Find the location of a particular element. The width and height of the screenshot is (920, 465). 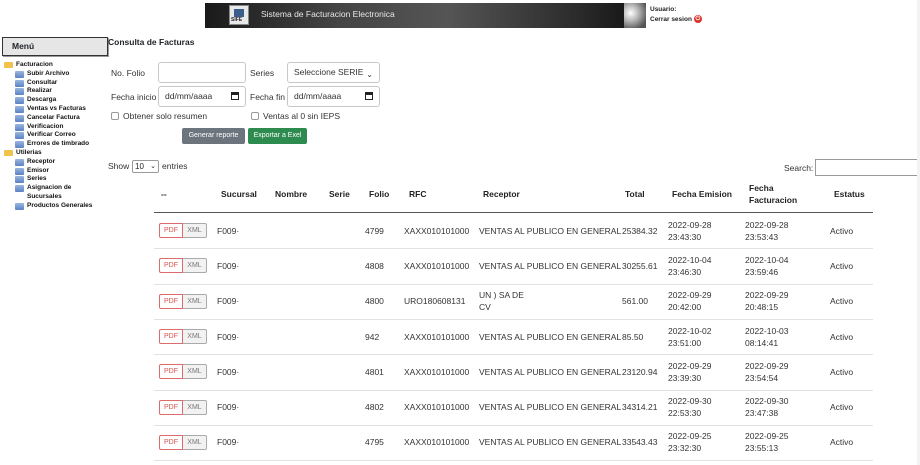

sidebar-item: Series is located at coordinates (50, 179).